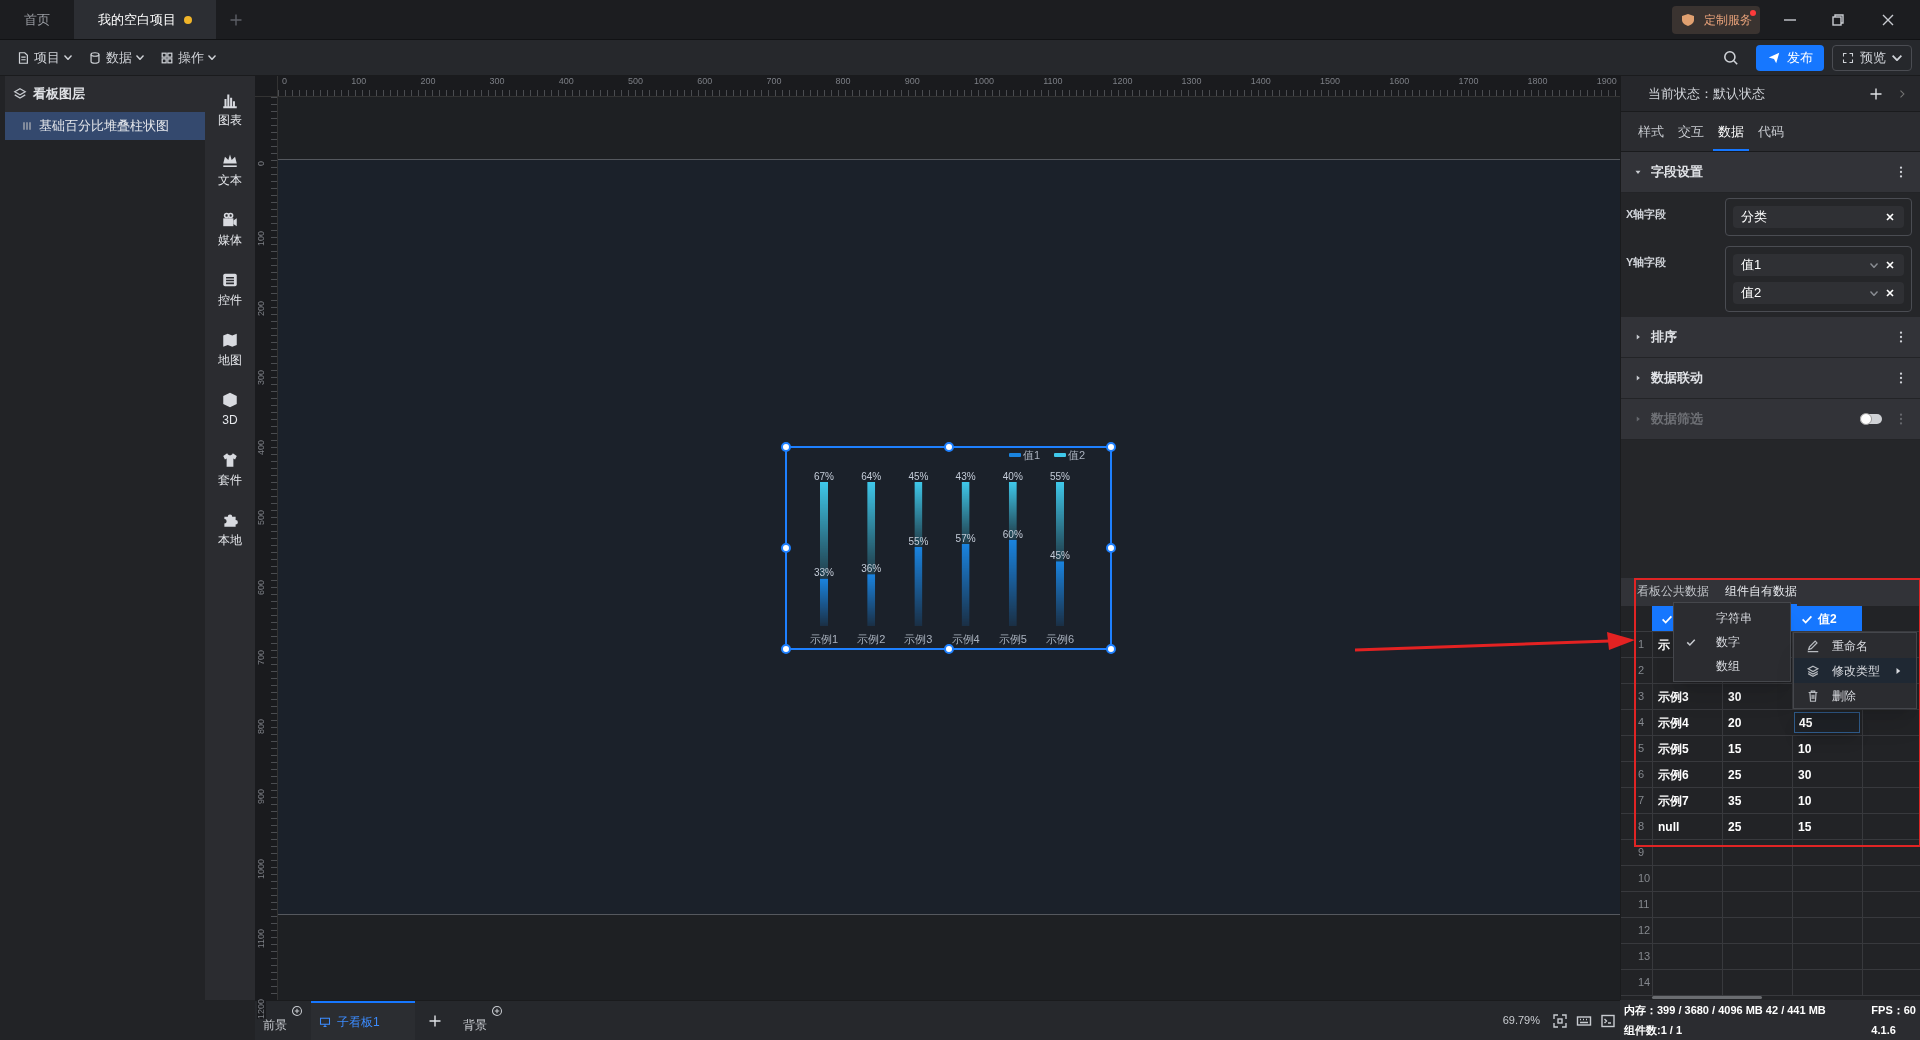  What do you see at coordinates (37, 19) in the screenshot?
I see `tab: 首页` at bounding box center [37, 19].